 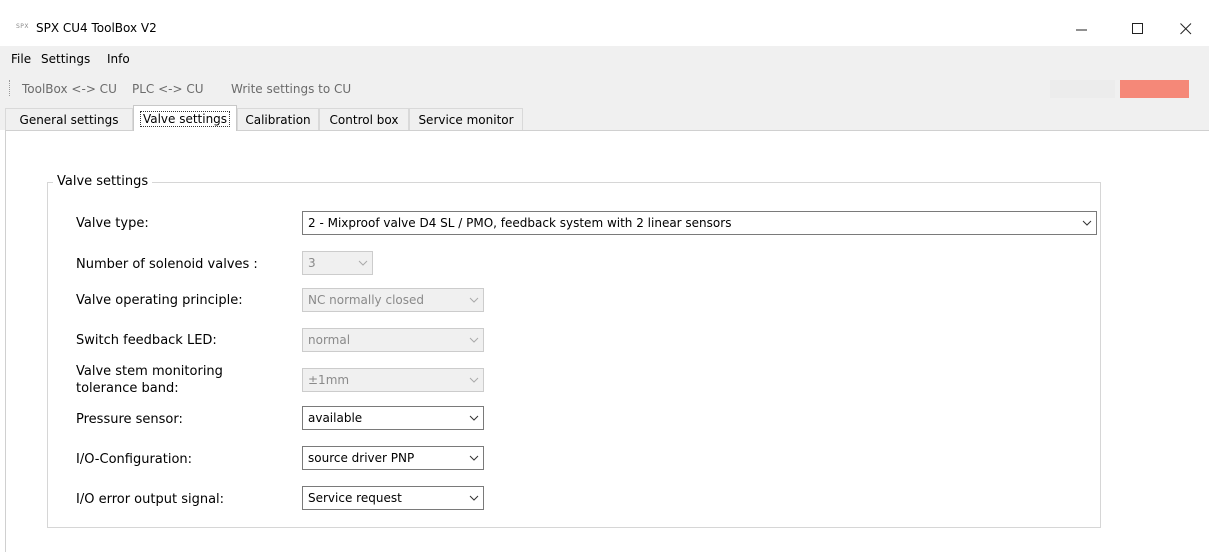 I want to click on io-error-signal-select: Service request, so click(x=393, y=498).